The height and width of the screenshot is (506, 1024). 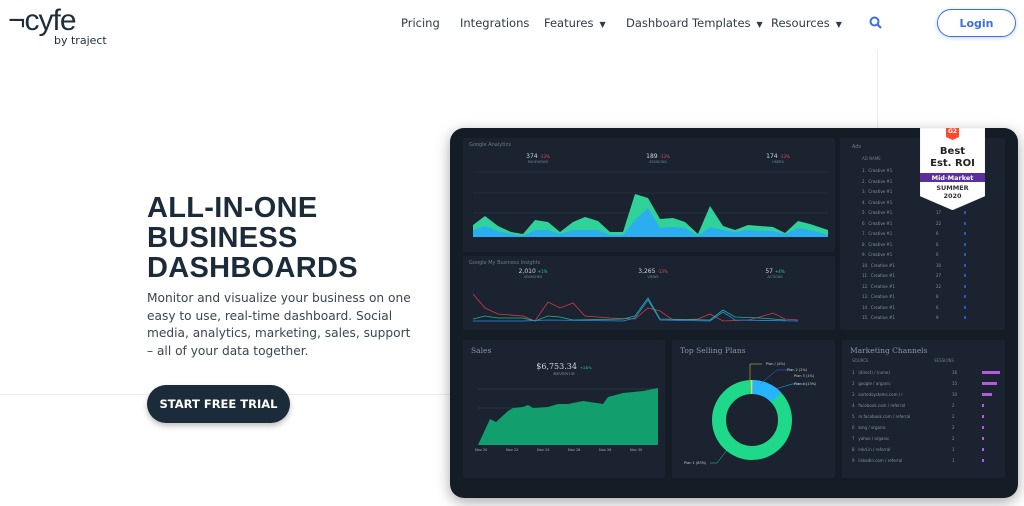 What do you see at coordinates (42, 20) in the screenshot?
I see `logo-text: ¬cyfe` at bounding box center [42, 20].